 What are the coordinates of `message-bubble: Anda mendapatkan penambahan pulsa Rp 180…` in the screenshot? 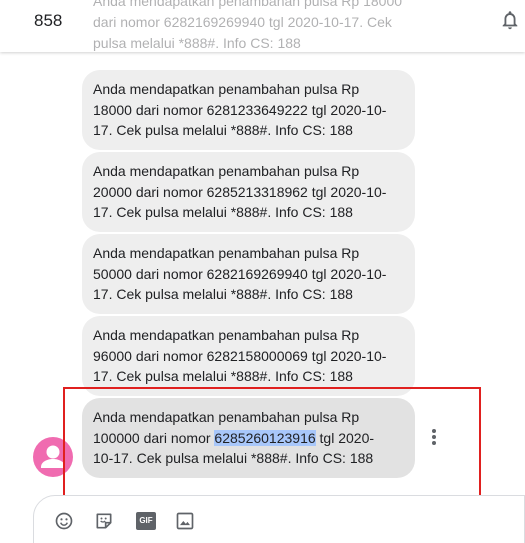 It's located at (248, 110).